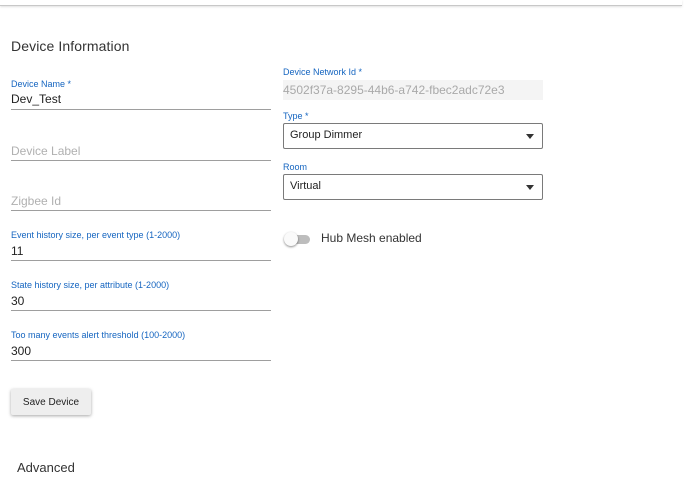 This screenshot has height=499, width=690. What do you see at coordinates (296, 116) in the screenshot?
I see `type-label: Type *` at bounding box center [296, 116].